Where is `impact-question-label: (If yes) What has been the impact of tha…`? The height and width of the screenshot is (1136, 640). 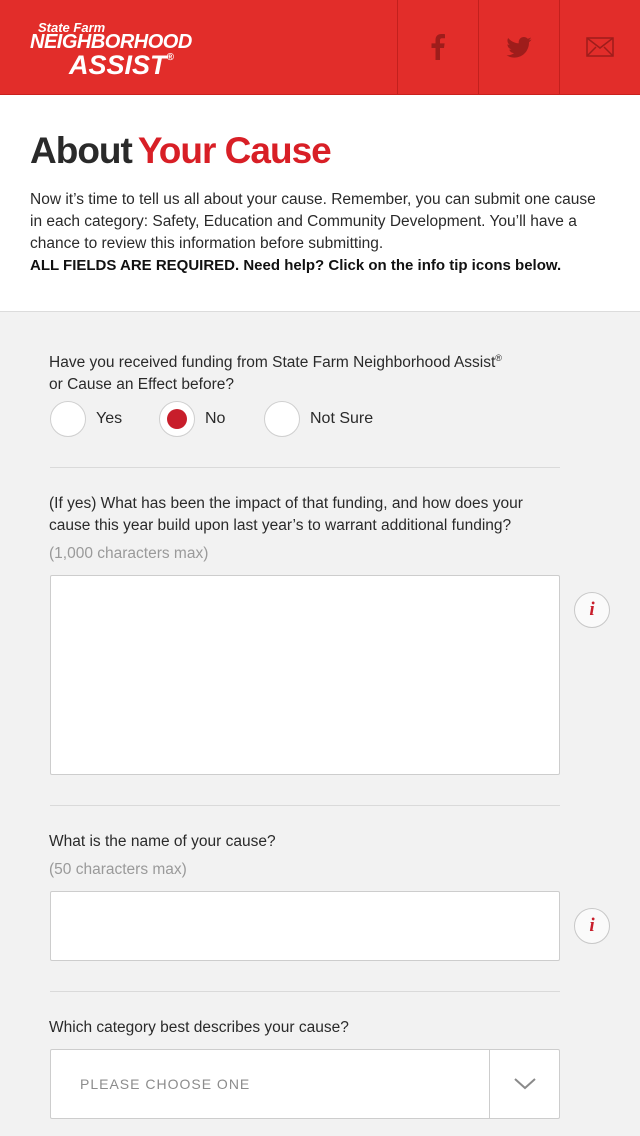
impact-question-label: (If yes) What has been the impact of tha… is located at coordinates (286, 514).